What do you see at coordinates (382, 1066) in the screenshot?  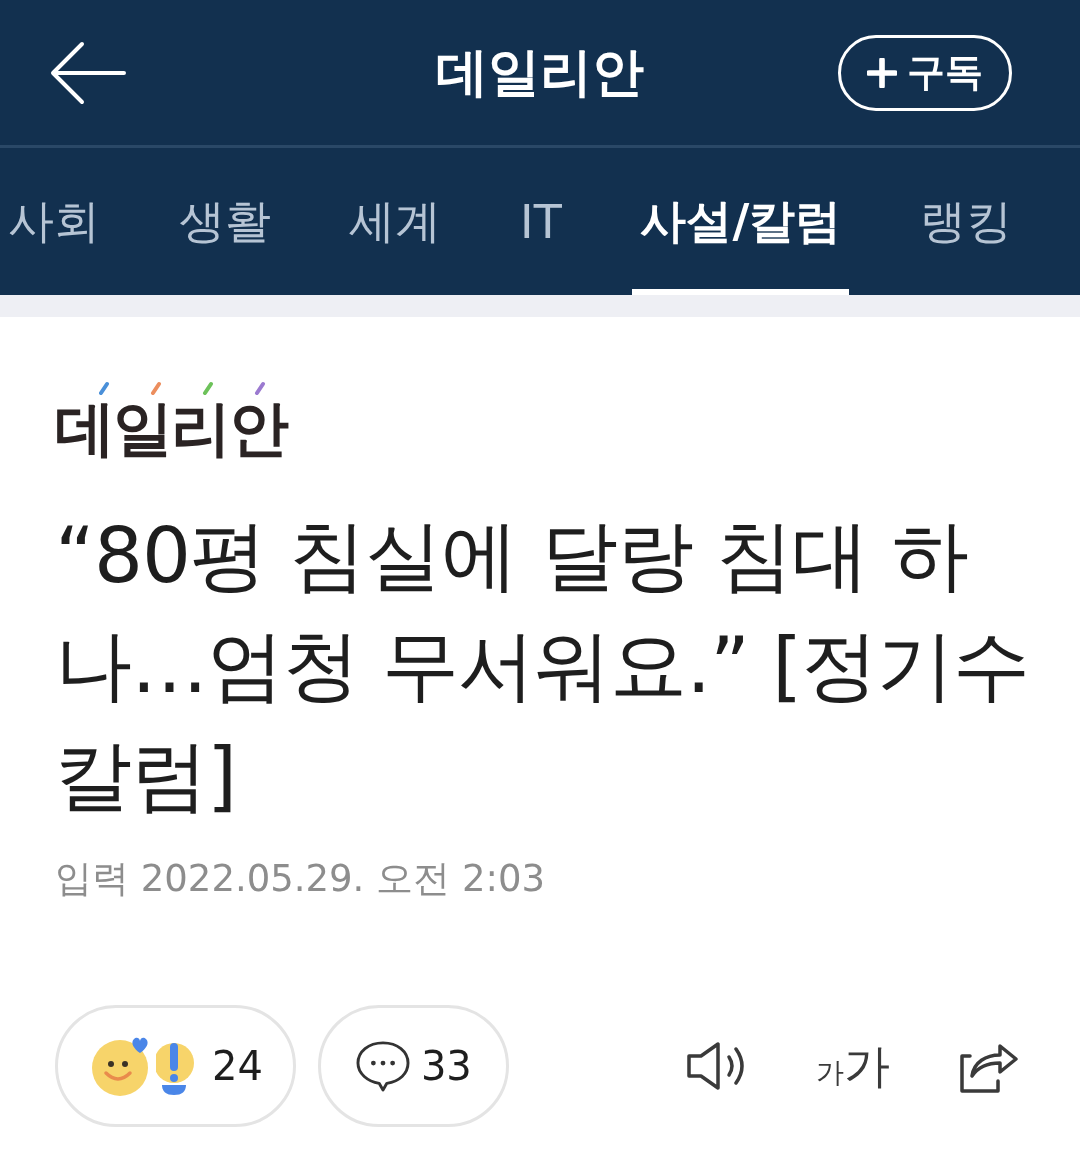 I see `speech-bubble-icon` at bounding box center [382, 1066].